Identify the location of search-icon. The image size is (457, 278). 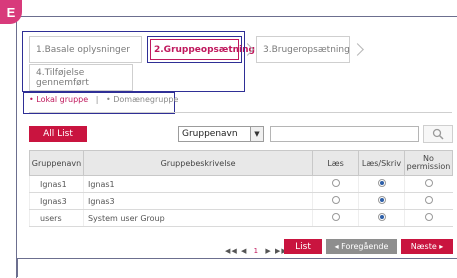
(438, 134).